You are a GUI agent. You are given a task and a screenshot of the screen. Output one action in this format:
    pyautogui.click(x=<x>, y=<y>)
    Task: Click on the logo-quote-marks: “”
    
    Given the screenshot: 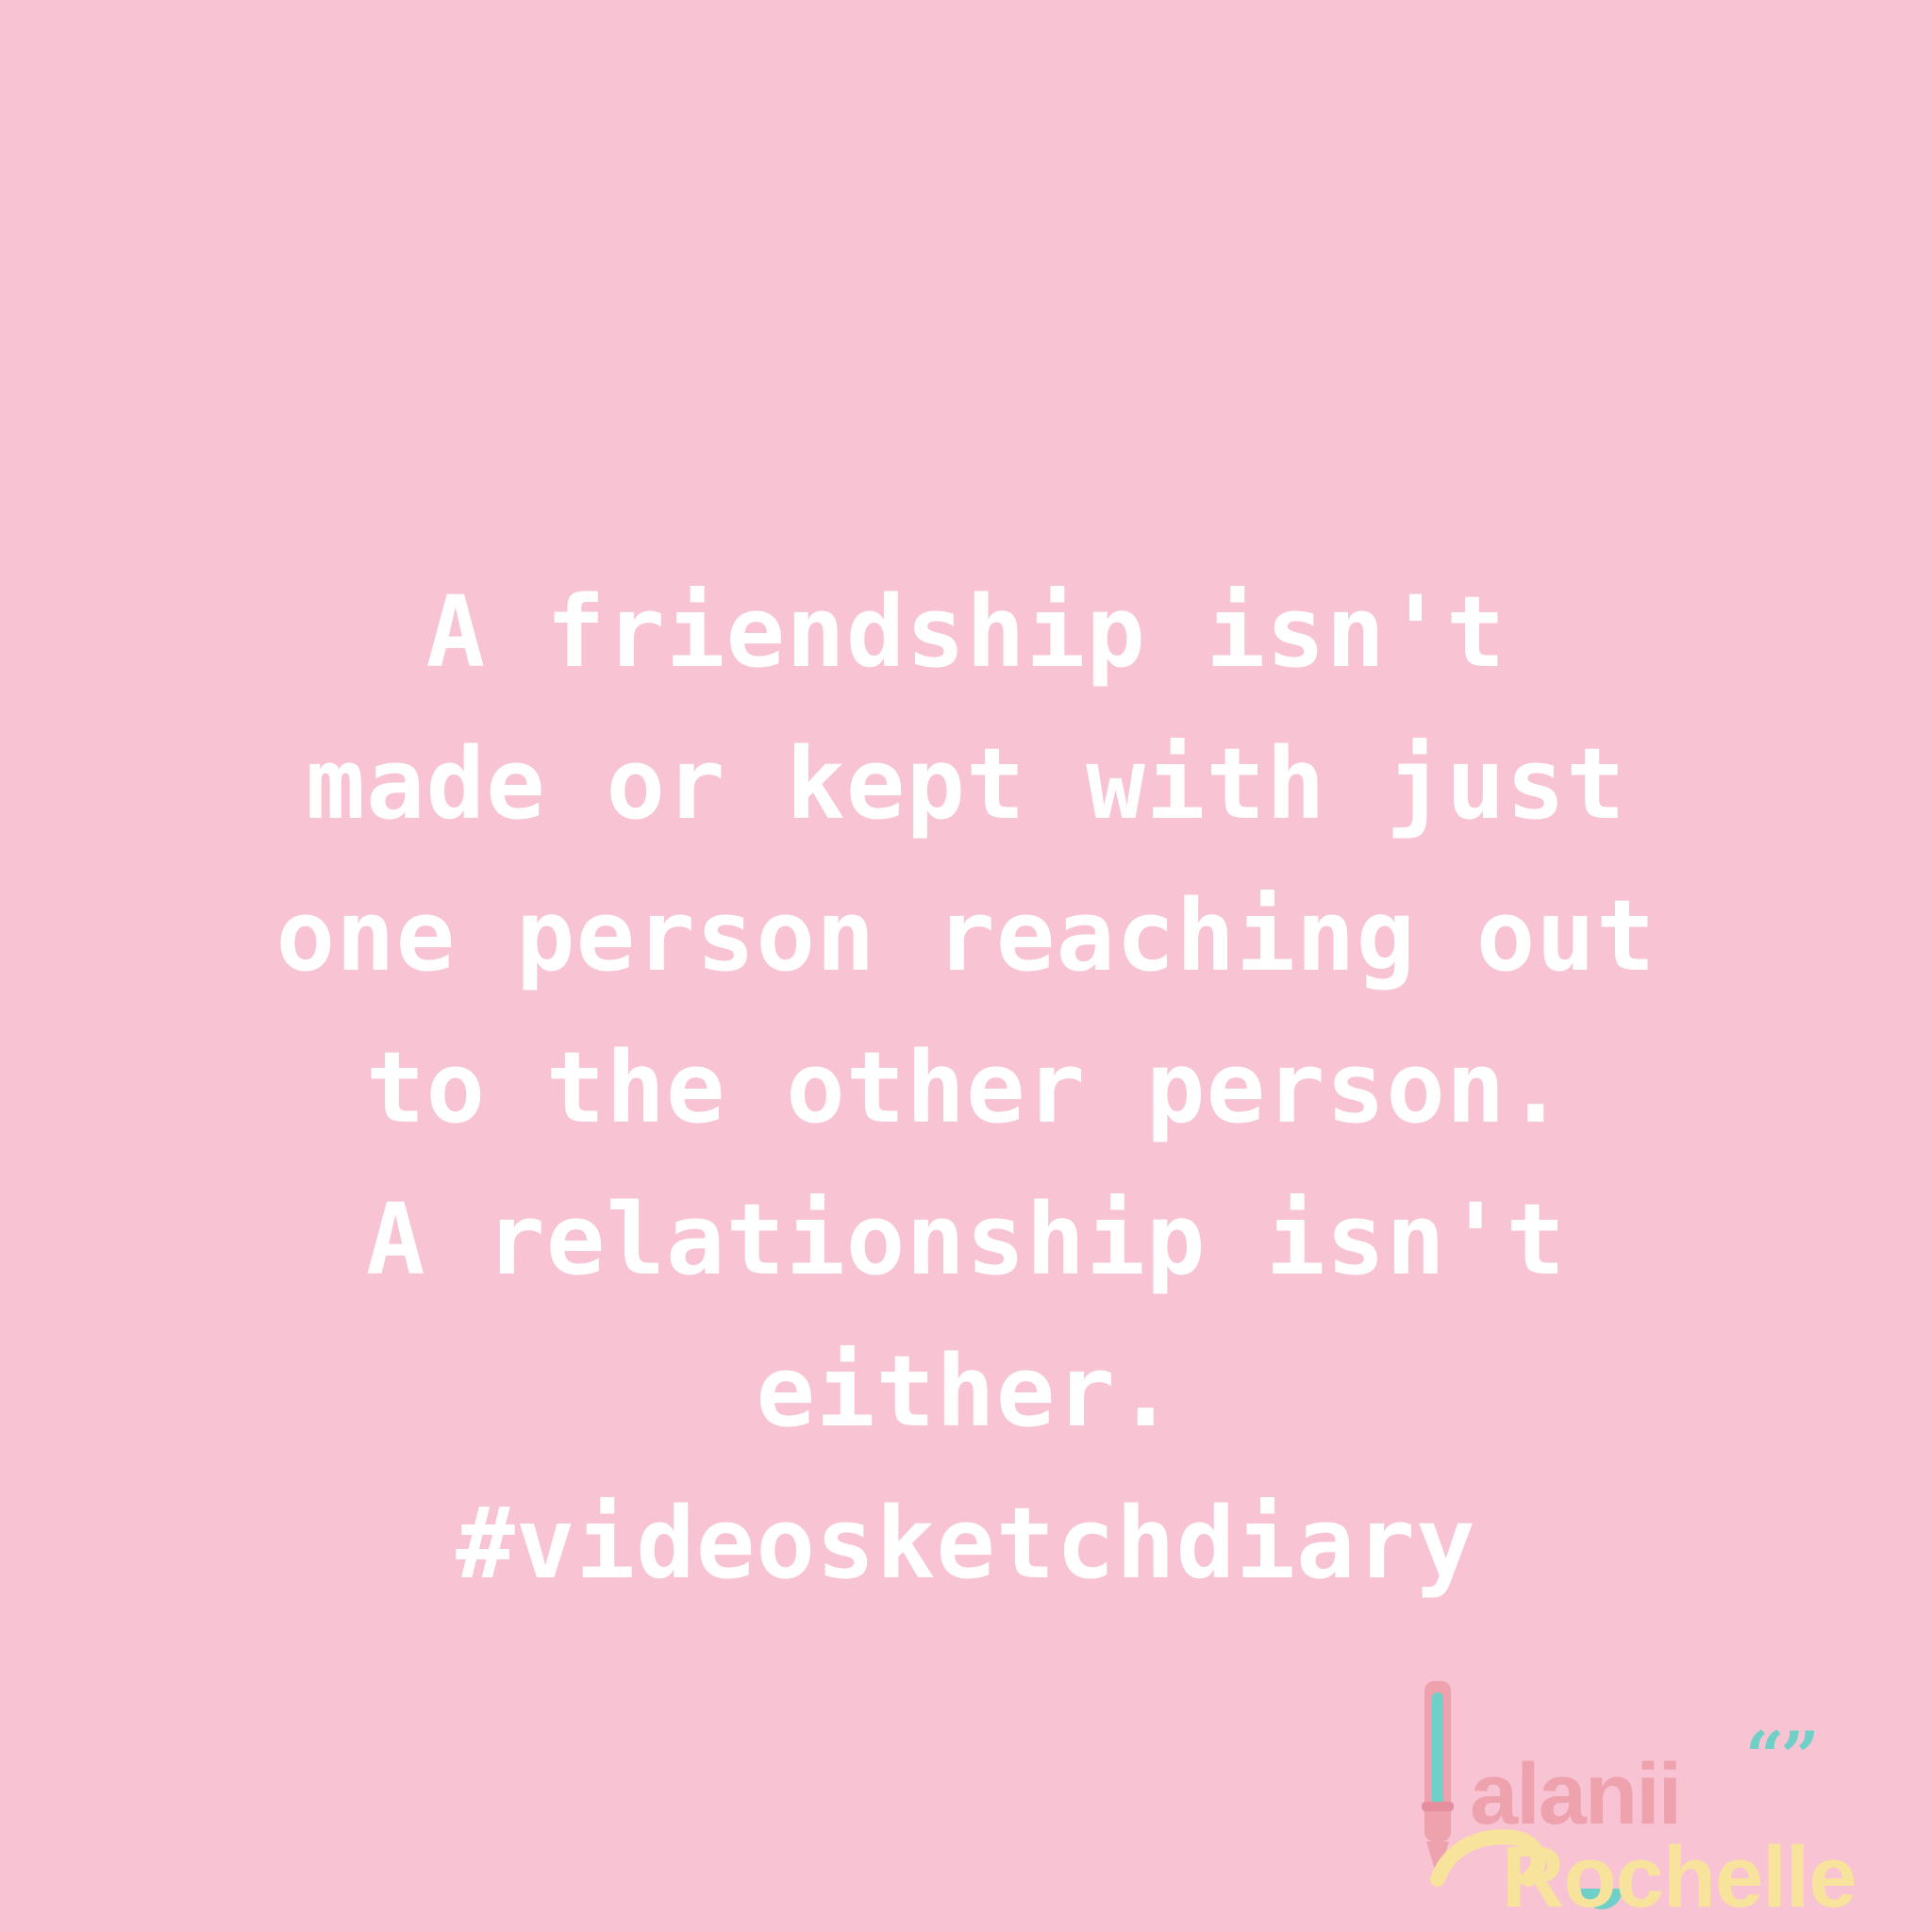 What is the action you would take?
    pyautogui.click(x=1782, y=1756)
    